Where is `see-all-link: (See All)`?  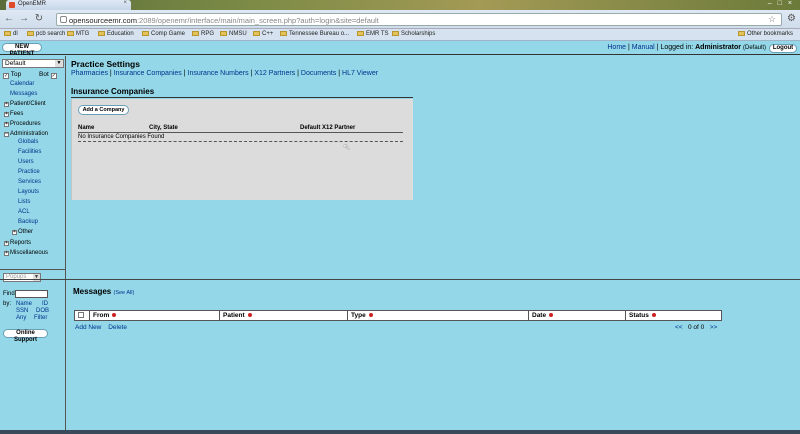
see-all-link: (See All) is located at coordinates (123, 293).